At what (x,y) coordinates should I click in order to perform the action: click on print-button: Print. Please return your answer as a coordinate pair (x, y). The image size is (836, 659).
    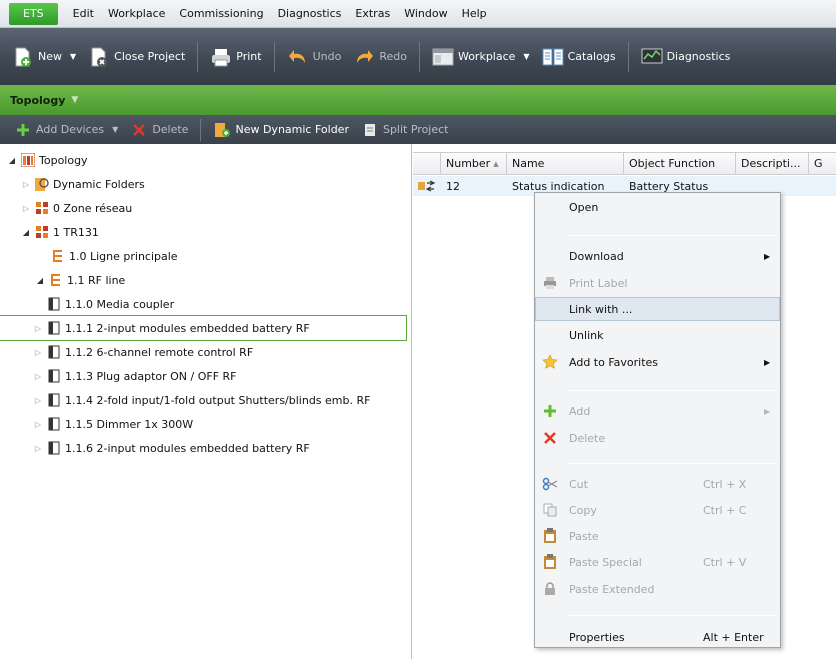
    Looking at the image, I should click on (235, 57).